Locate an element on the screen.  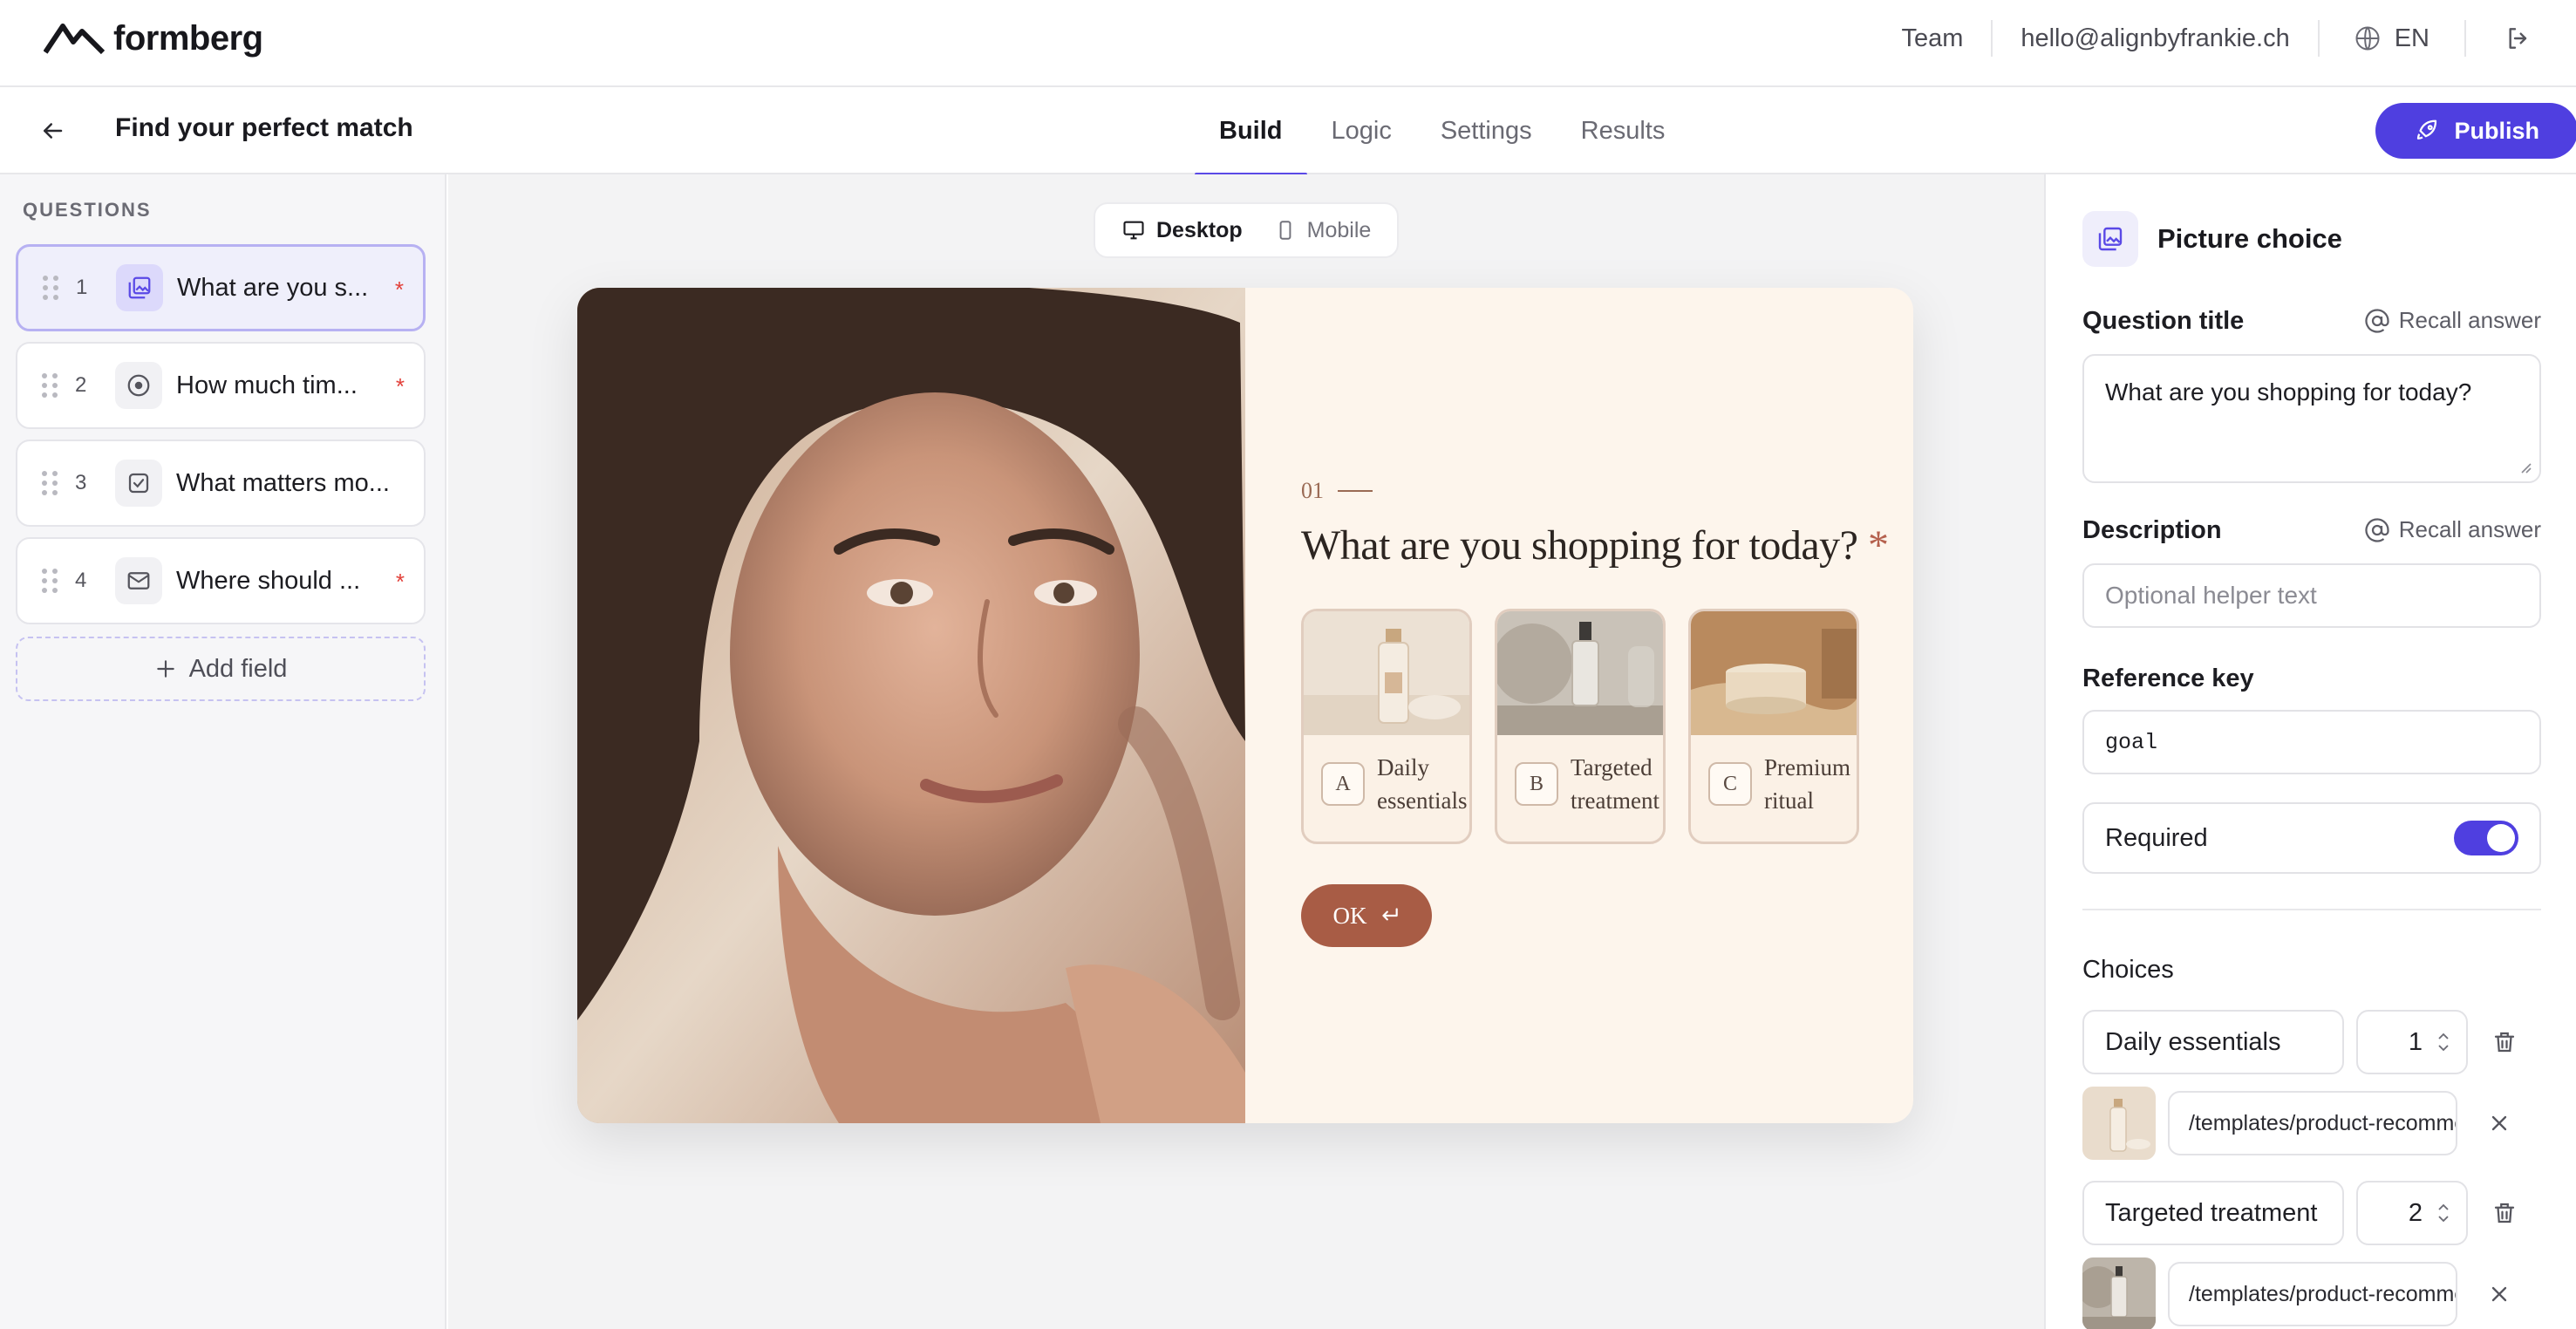
description-placeholder: Optional helper text is located at coordinates (2211, 595).